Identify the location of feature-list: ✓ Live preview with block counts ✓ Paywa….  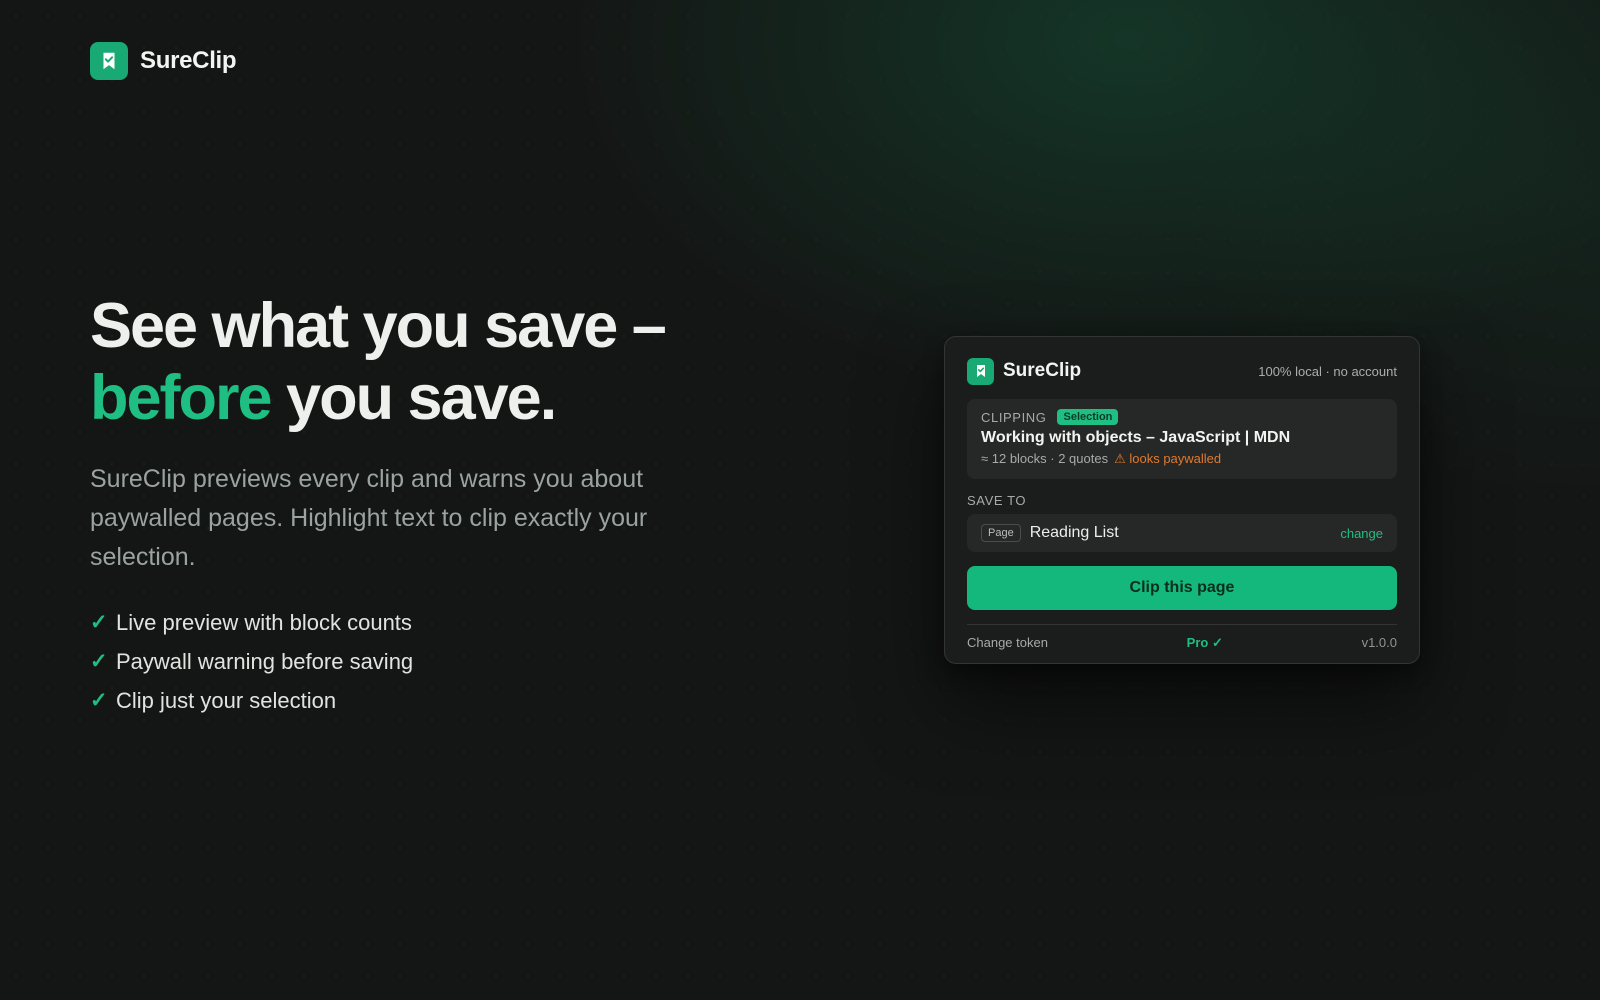
(410, 661).